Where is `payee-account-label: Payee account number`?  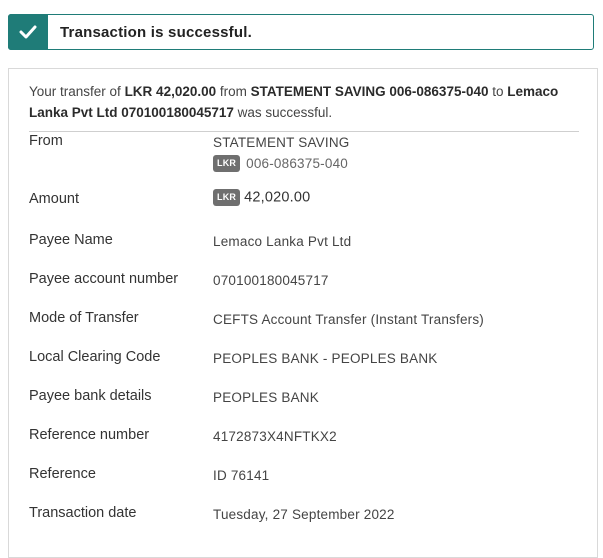
payee-account-label: Payee account number is located at coordinates (104, 279).